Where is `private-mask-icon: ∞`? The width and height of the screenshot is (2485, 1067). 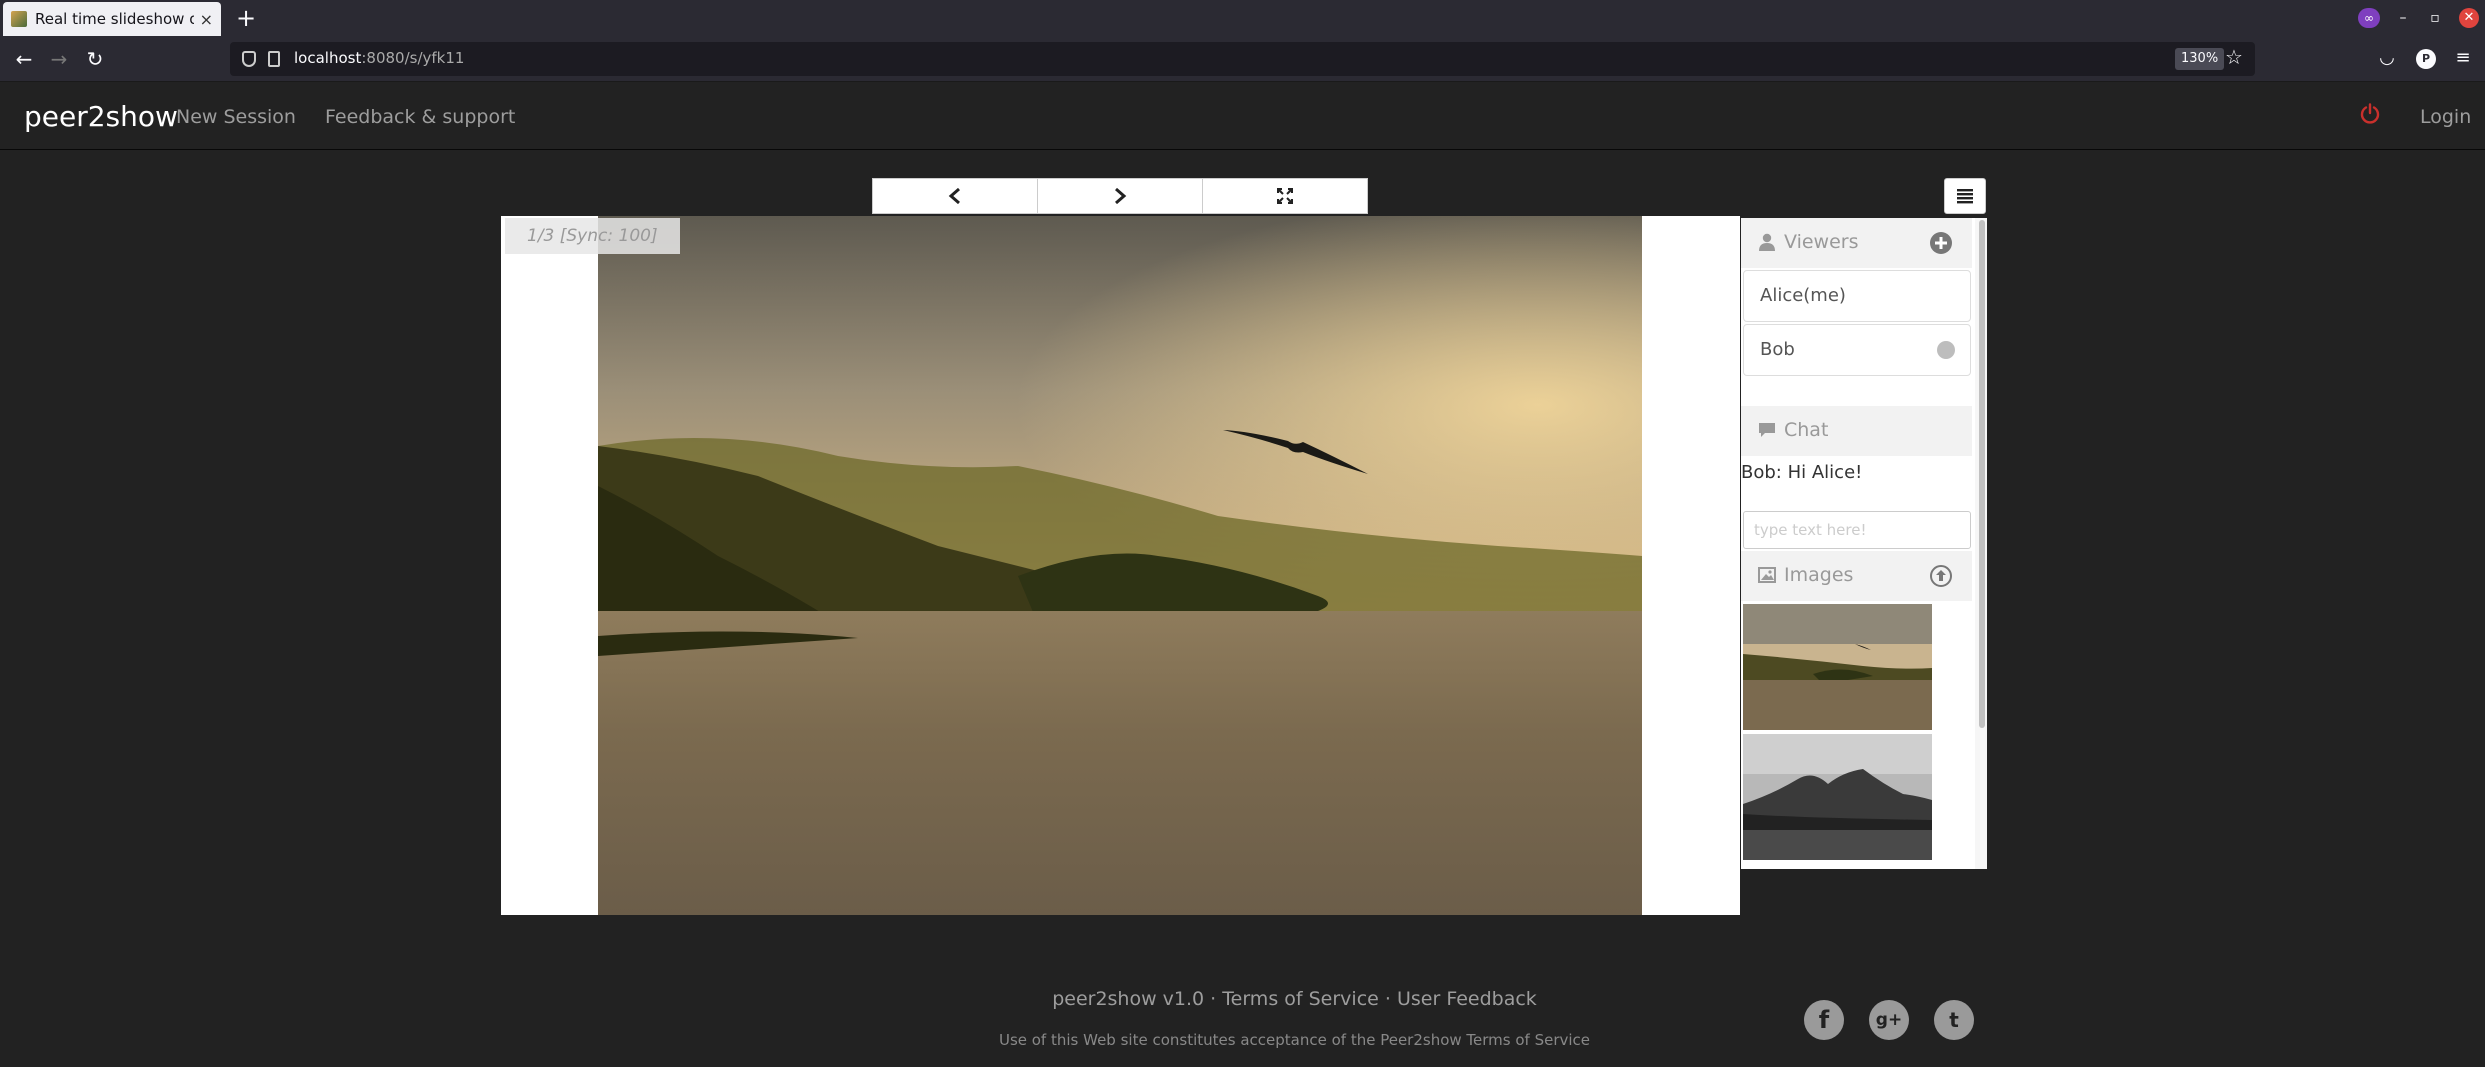
private-mask-icon: ∞ is located at coordinates (2369, 18).